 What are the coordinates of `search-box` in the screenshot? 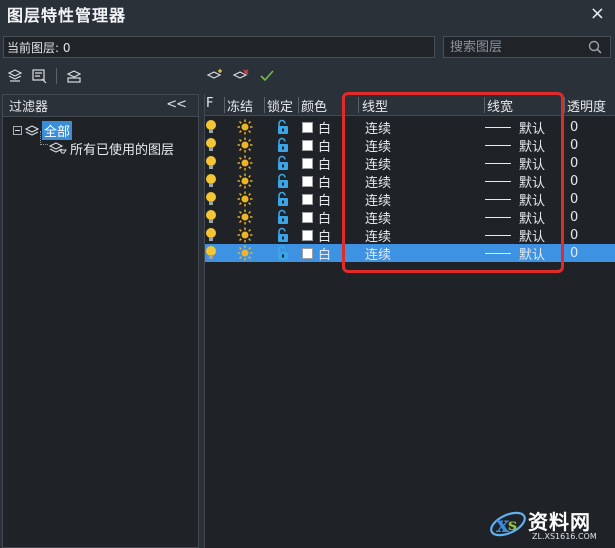 It's located at (527, 47).